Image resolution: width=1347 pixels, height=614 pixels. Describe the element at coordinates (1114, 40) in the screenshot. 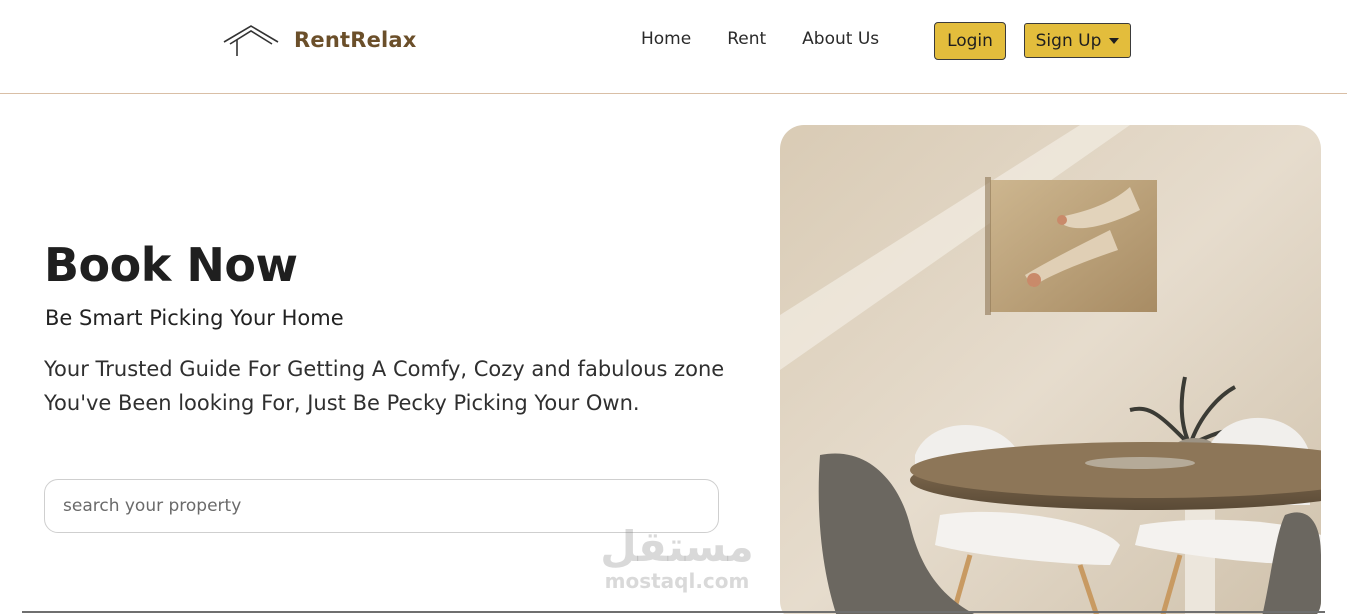

I see `caret-down-icon` at that location.